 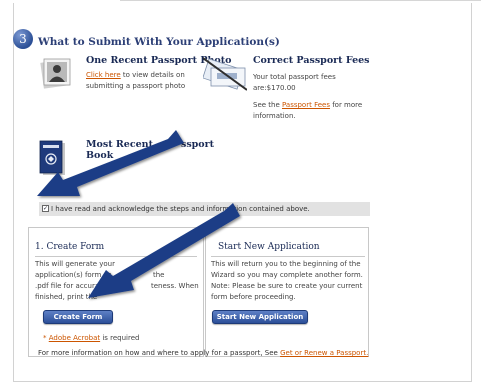 I want to click on arrow-to-checkbox, so click(x=110, y=163).